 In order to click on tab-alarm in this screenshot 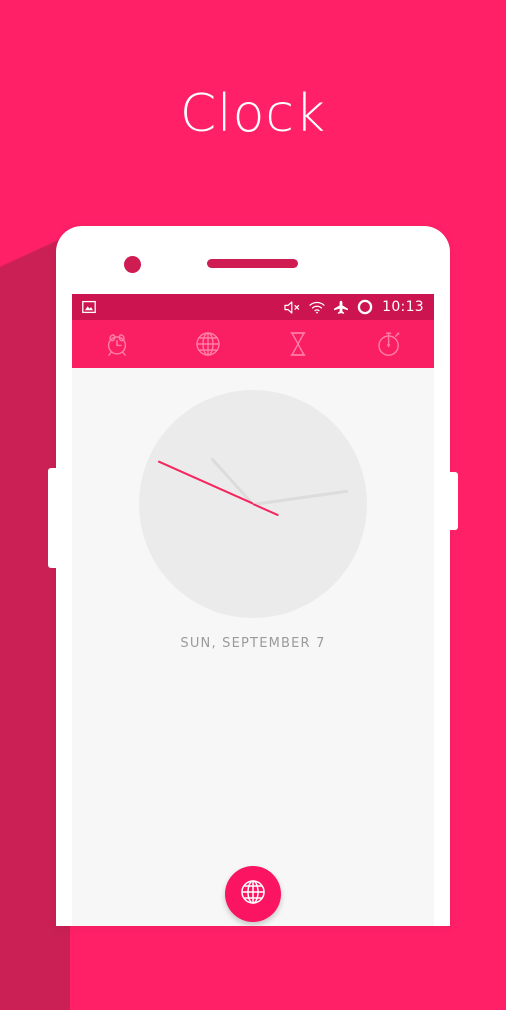, I will do `click(117, 344)`.